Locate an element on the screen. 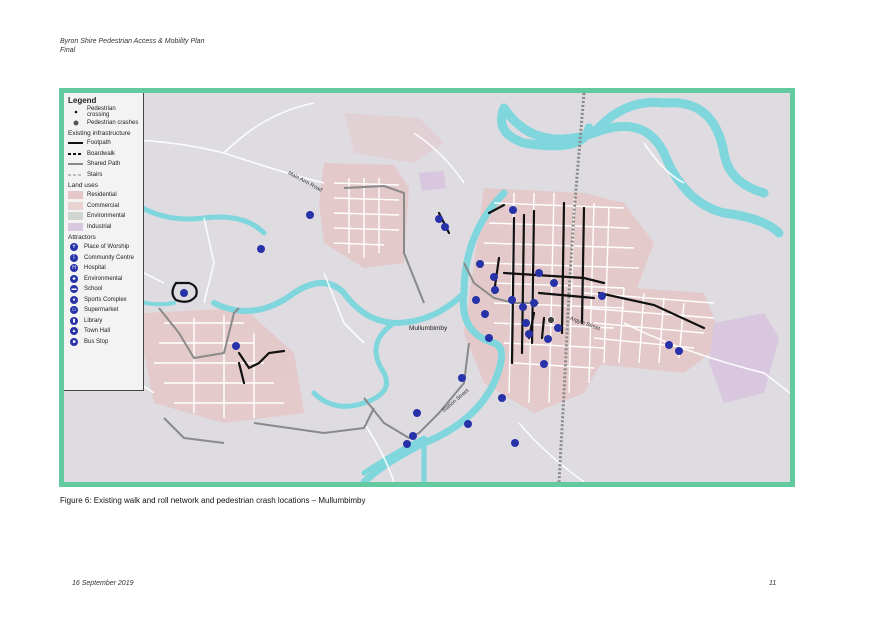 The height and width of the screenshot is (619, 875). legend-item-environmental: ♣ Environmental is located at coordinates (103, 279).